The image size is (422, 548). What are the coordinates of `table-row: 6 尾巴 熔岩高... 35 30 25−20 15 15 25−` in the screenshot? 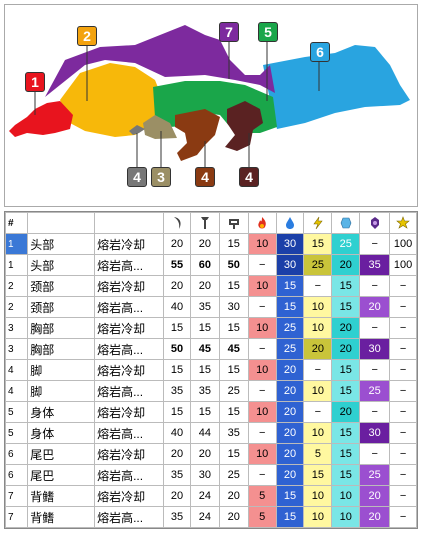 It's located at (210, 475).